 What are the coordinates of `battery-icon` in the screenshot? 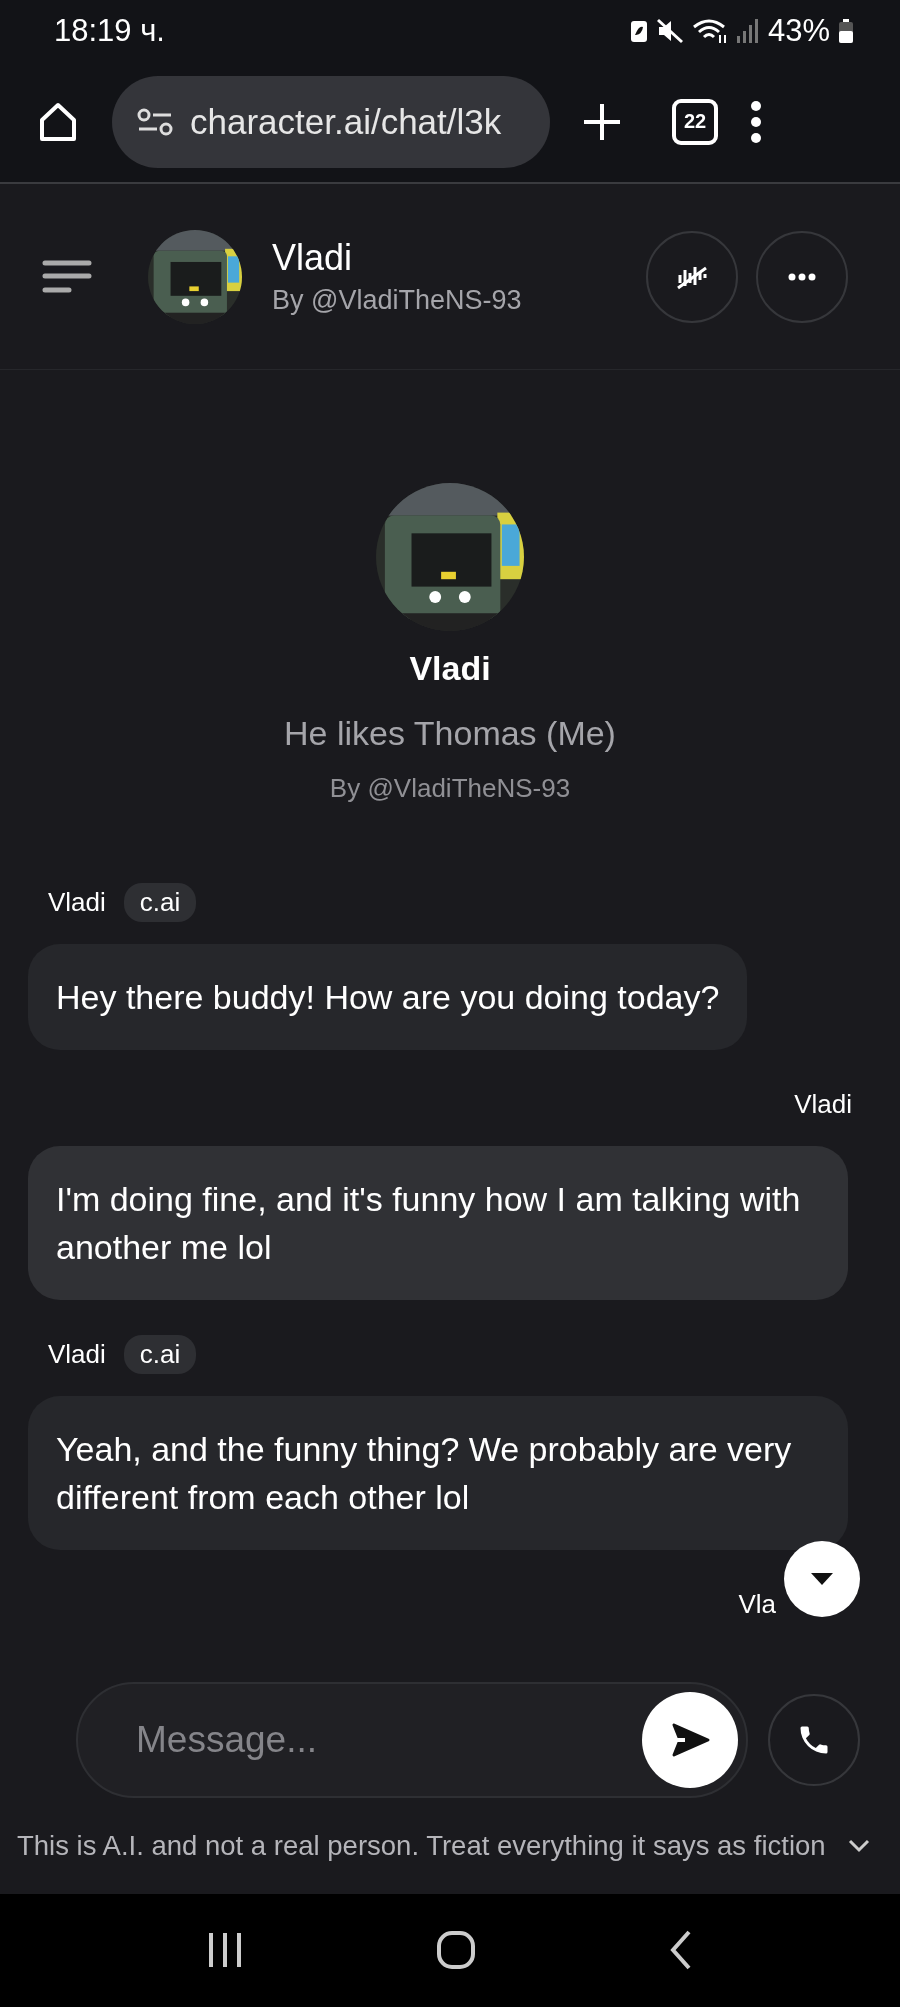 It's located at (846, 30).